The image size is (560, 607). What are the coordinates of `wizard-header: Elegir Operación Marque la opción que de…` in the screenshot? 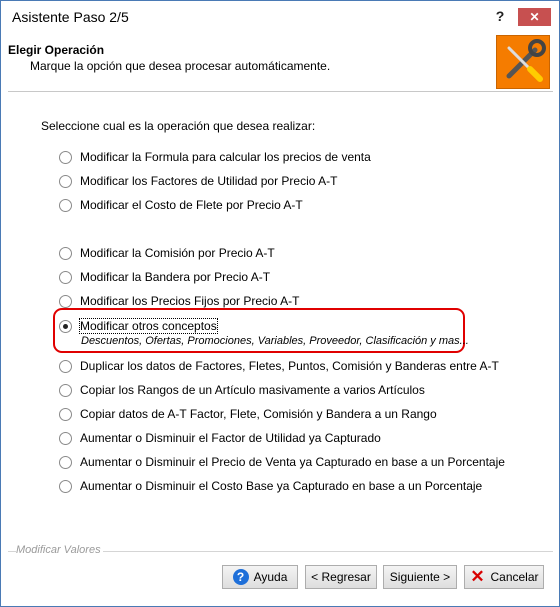 It's located at (280, 62).